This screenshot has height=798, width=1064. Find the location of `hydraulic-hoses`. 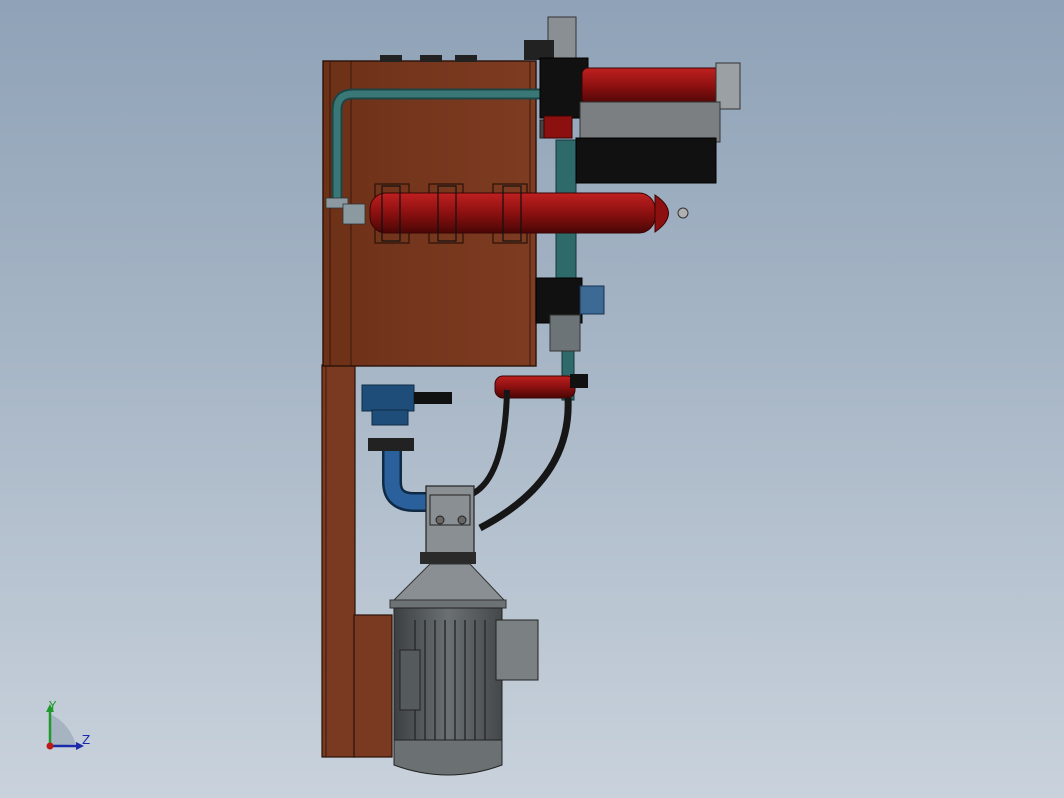

hydraulic-hoses is located at coordinates (520, 460).